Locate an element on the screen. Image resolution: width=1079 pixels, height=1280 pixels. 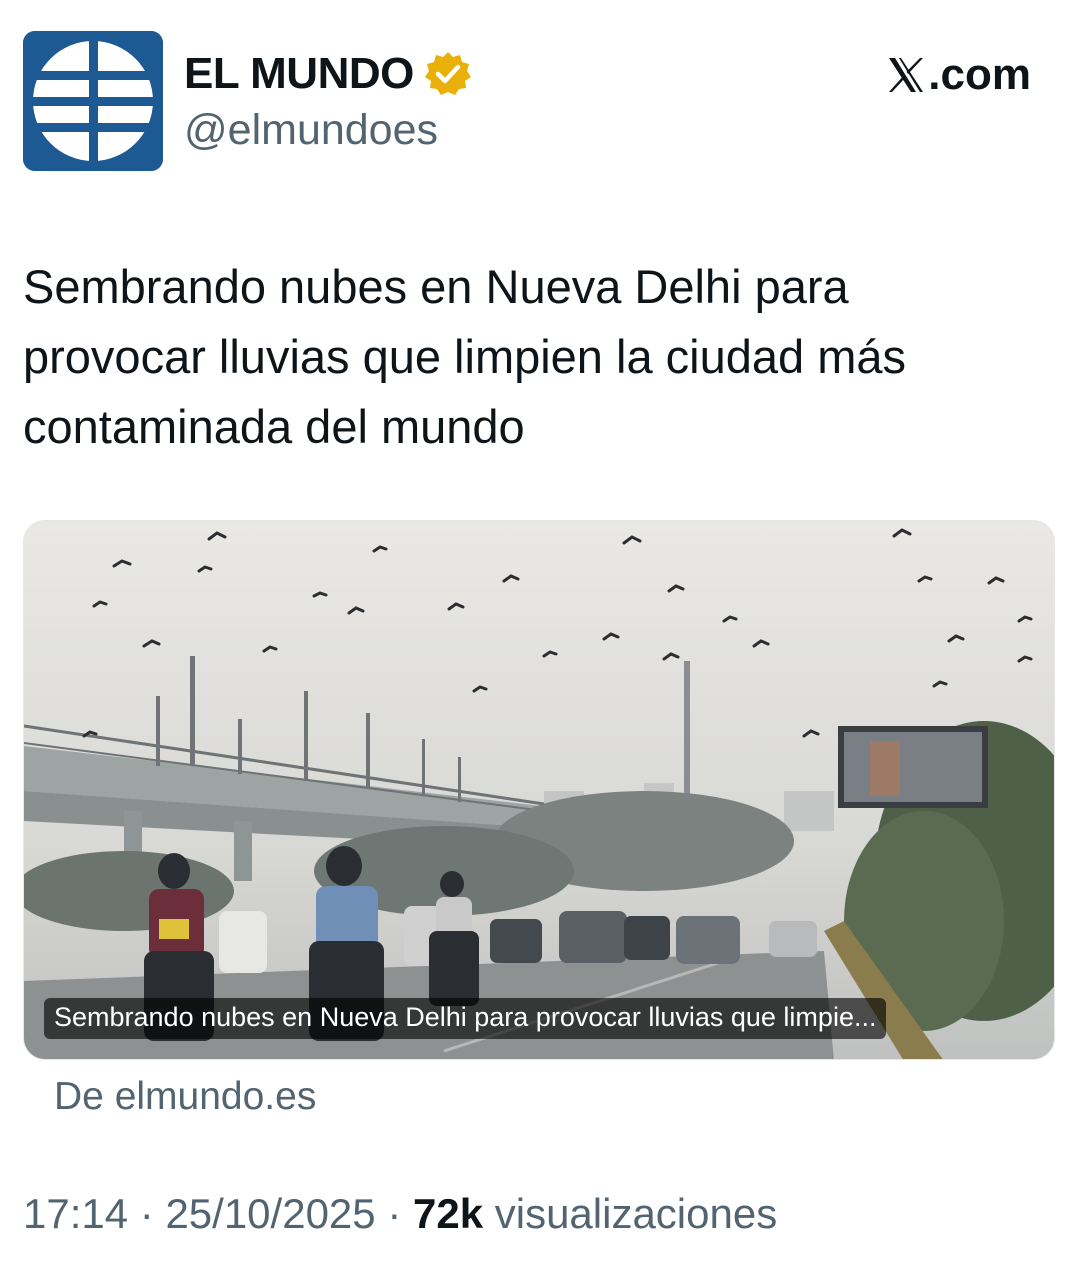
views-label: visualizaciones is located at coordinates (630, 1213).